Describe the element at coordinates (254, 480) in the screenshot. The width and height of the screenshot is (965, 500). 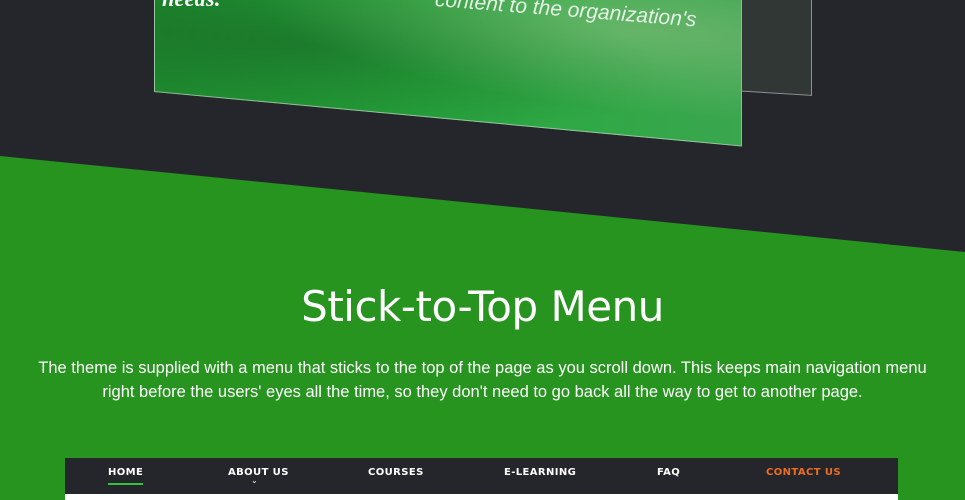
I see `chevron-down-icon: ⌄` at that location.